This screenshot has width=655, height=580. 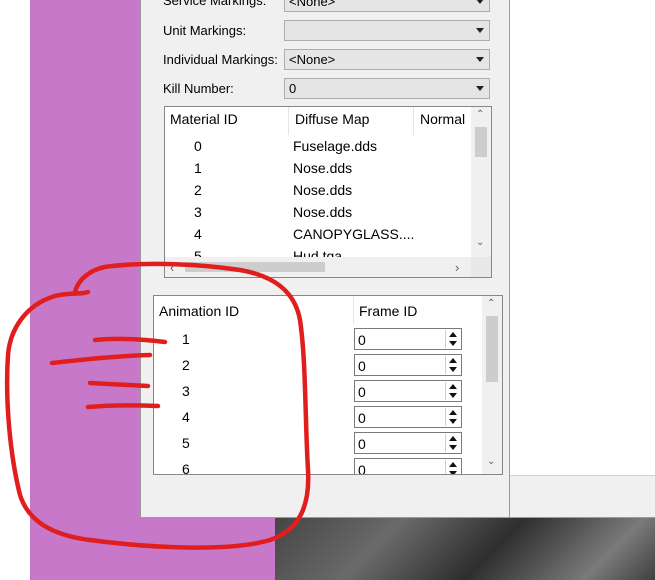 I want to click on column-header-frame-id: Frame ID, so click(x=388, y=311).